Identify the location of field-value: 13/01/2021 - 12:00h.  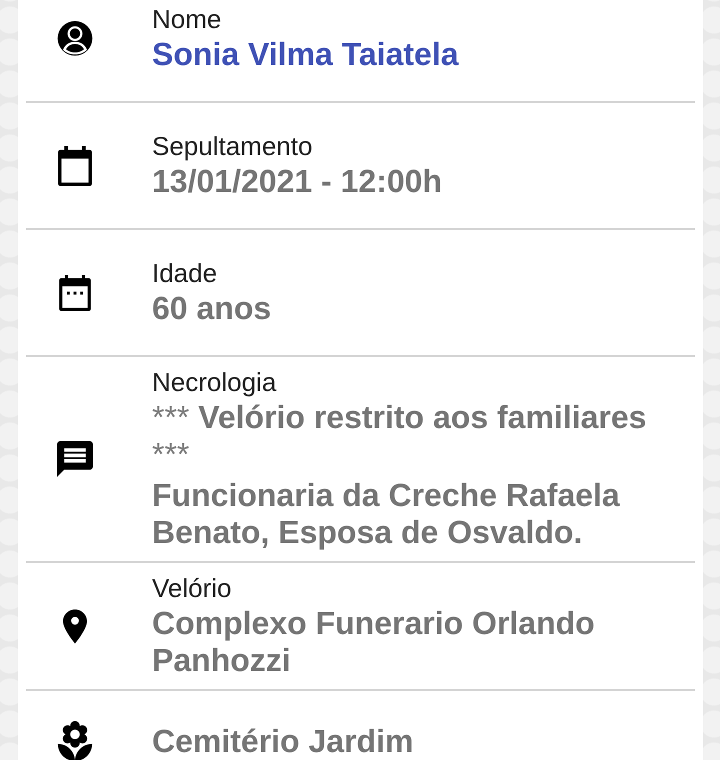
(297, 181).